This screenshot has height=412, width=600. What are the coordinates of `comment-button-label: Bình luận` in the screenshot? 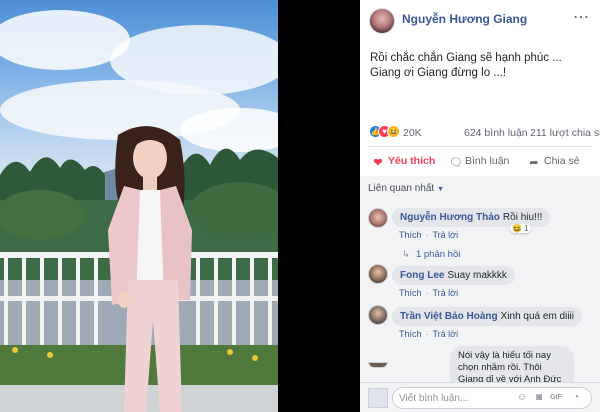 It's located at (487, 161).